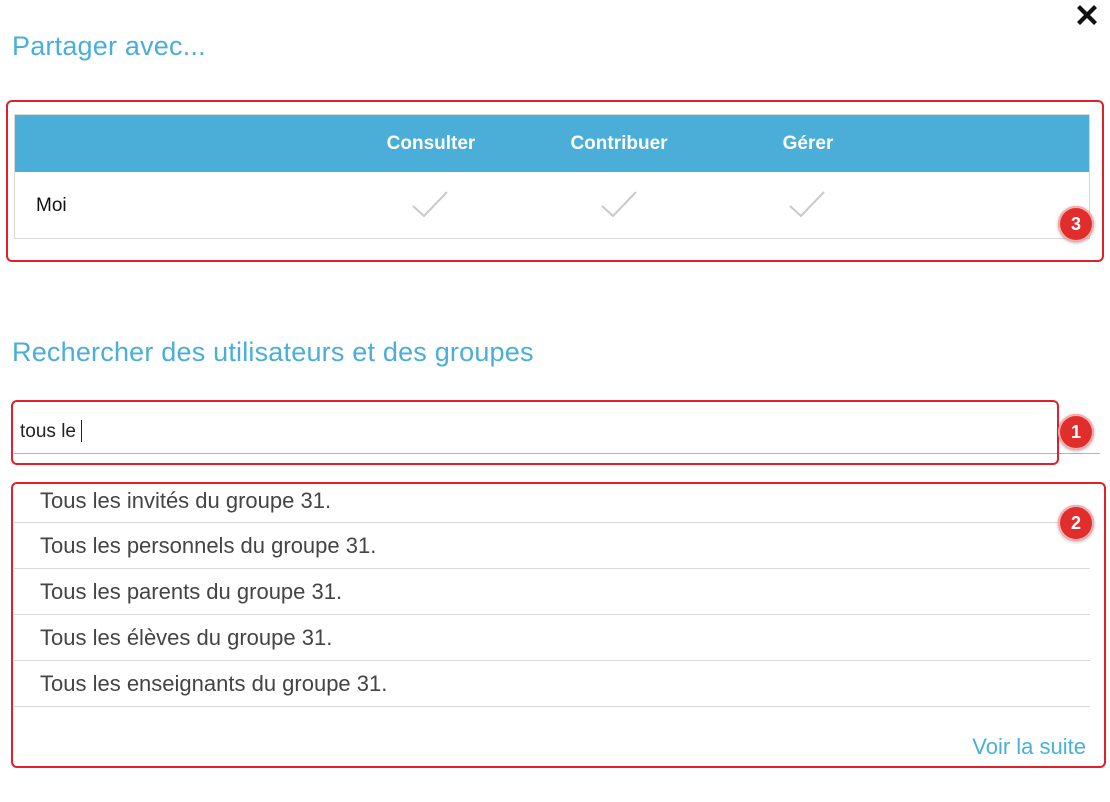 This screenshot has height=802, width=1110. What do you see at coordinates (1076, 523) in the screenshot?
I see `annotation-badge-2: 2` at bounding box center [1076, 523].